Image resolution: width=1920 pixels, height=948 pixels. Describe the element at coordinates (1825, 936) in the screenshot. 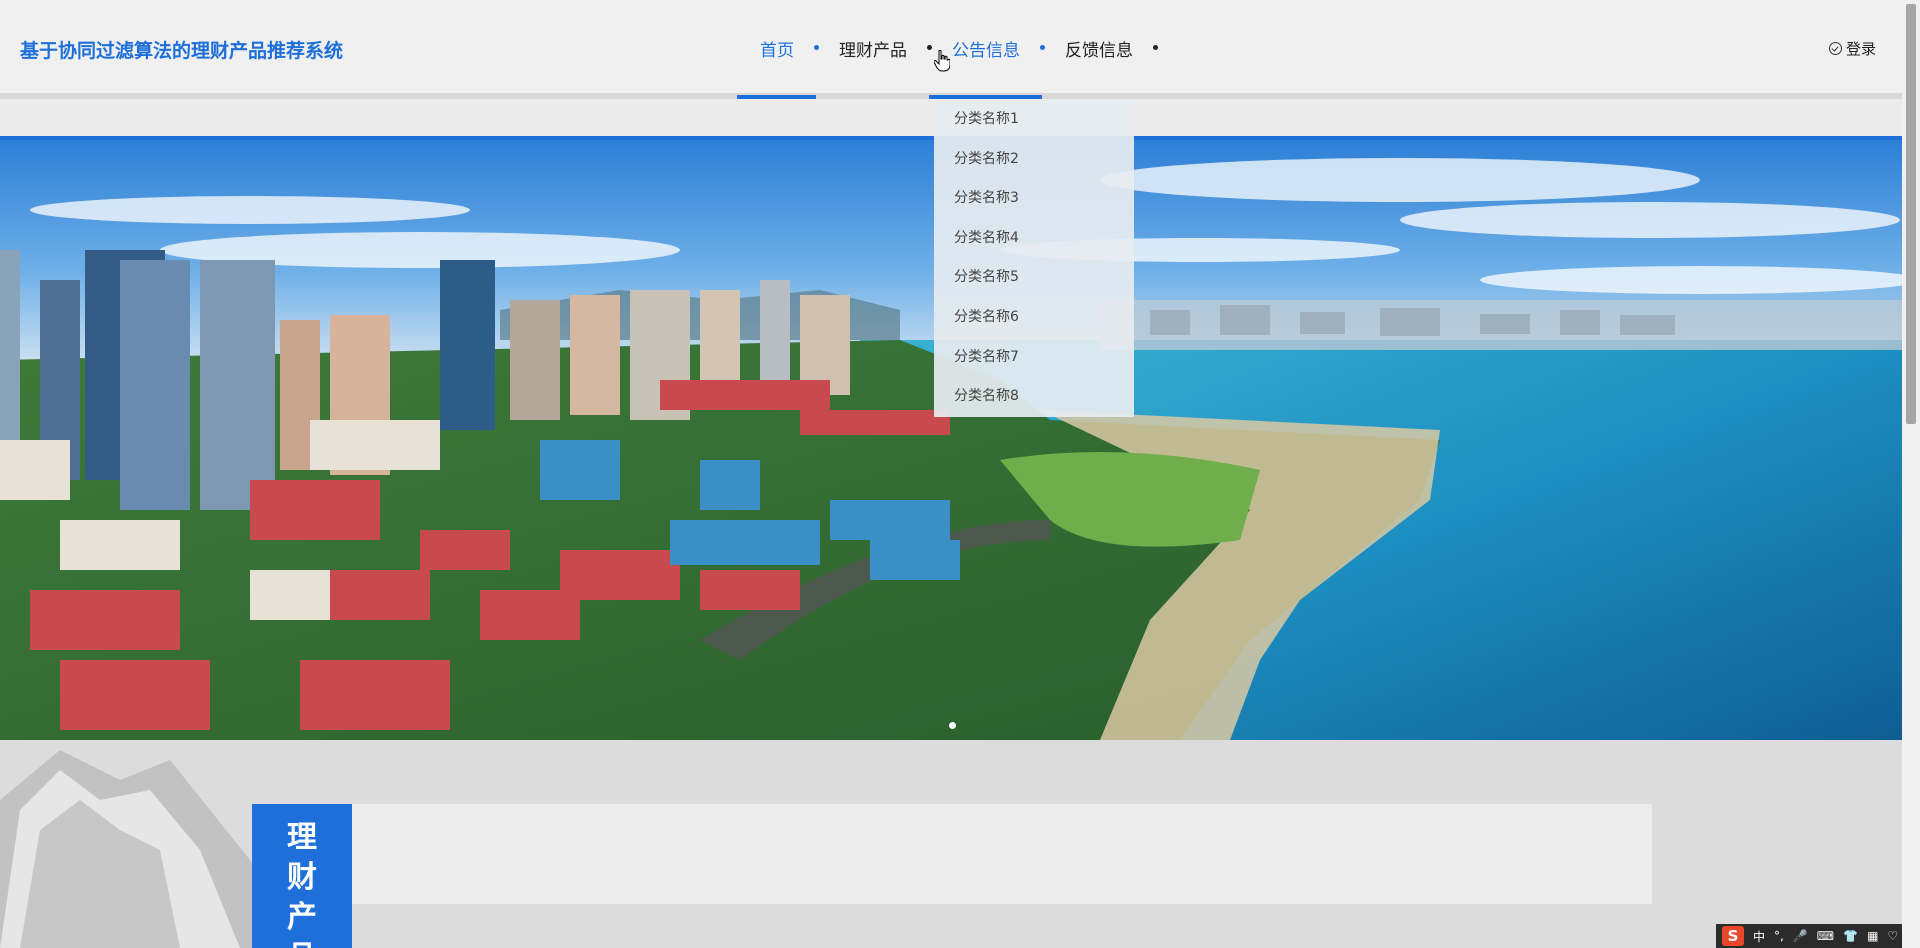

I see `keyboard-icon: ⌨` at that location.